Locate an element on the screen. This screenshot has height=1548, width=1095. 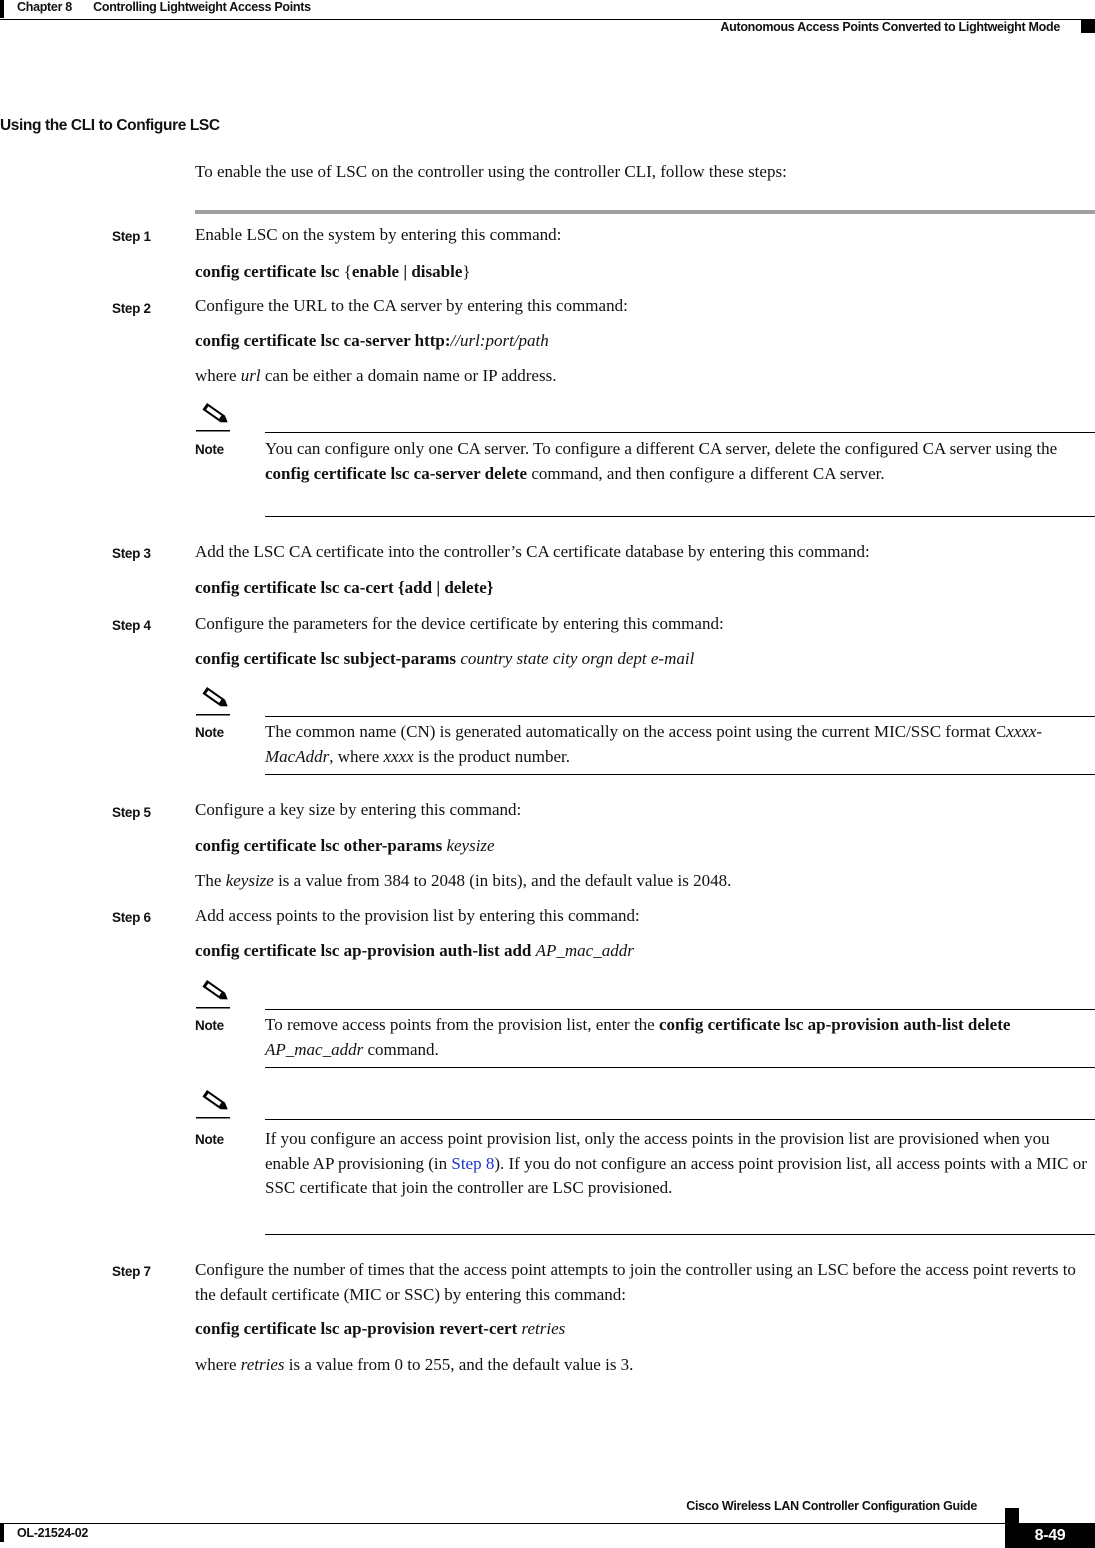
cmd-arg: retries is located at coordinates (543, 1328).